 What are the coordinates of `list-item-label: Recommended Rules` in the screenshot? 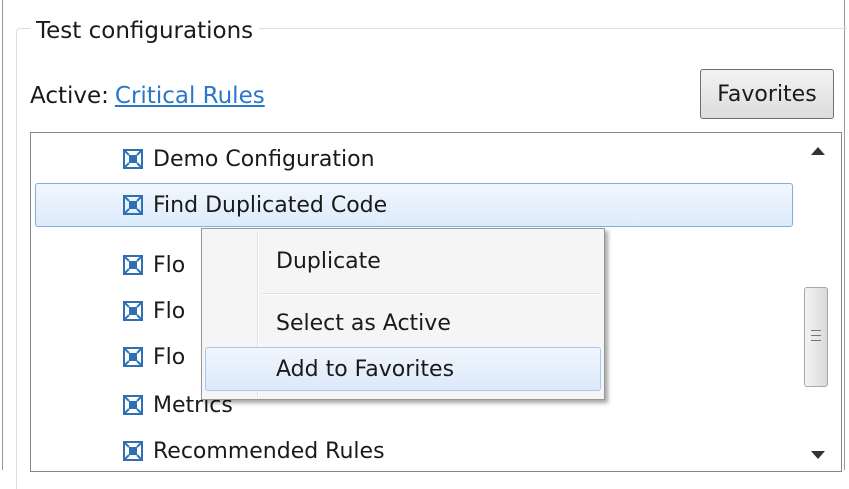 It's located at (269, 451).